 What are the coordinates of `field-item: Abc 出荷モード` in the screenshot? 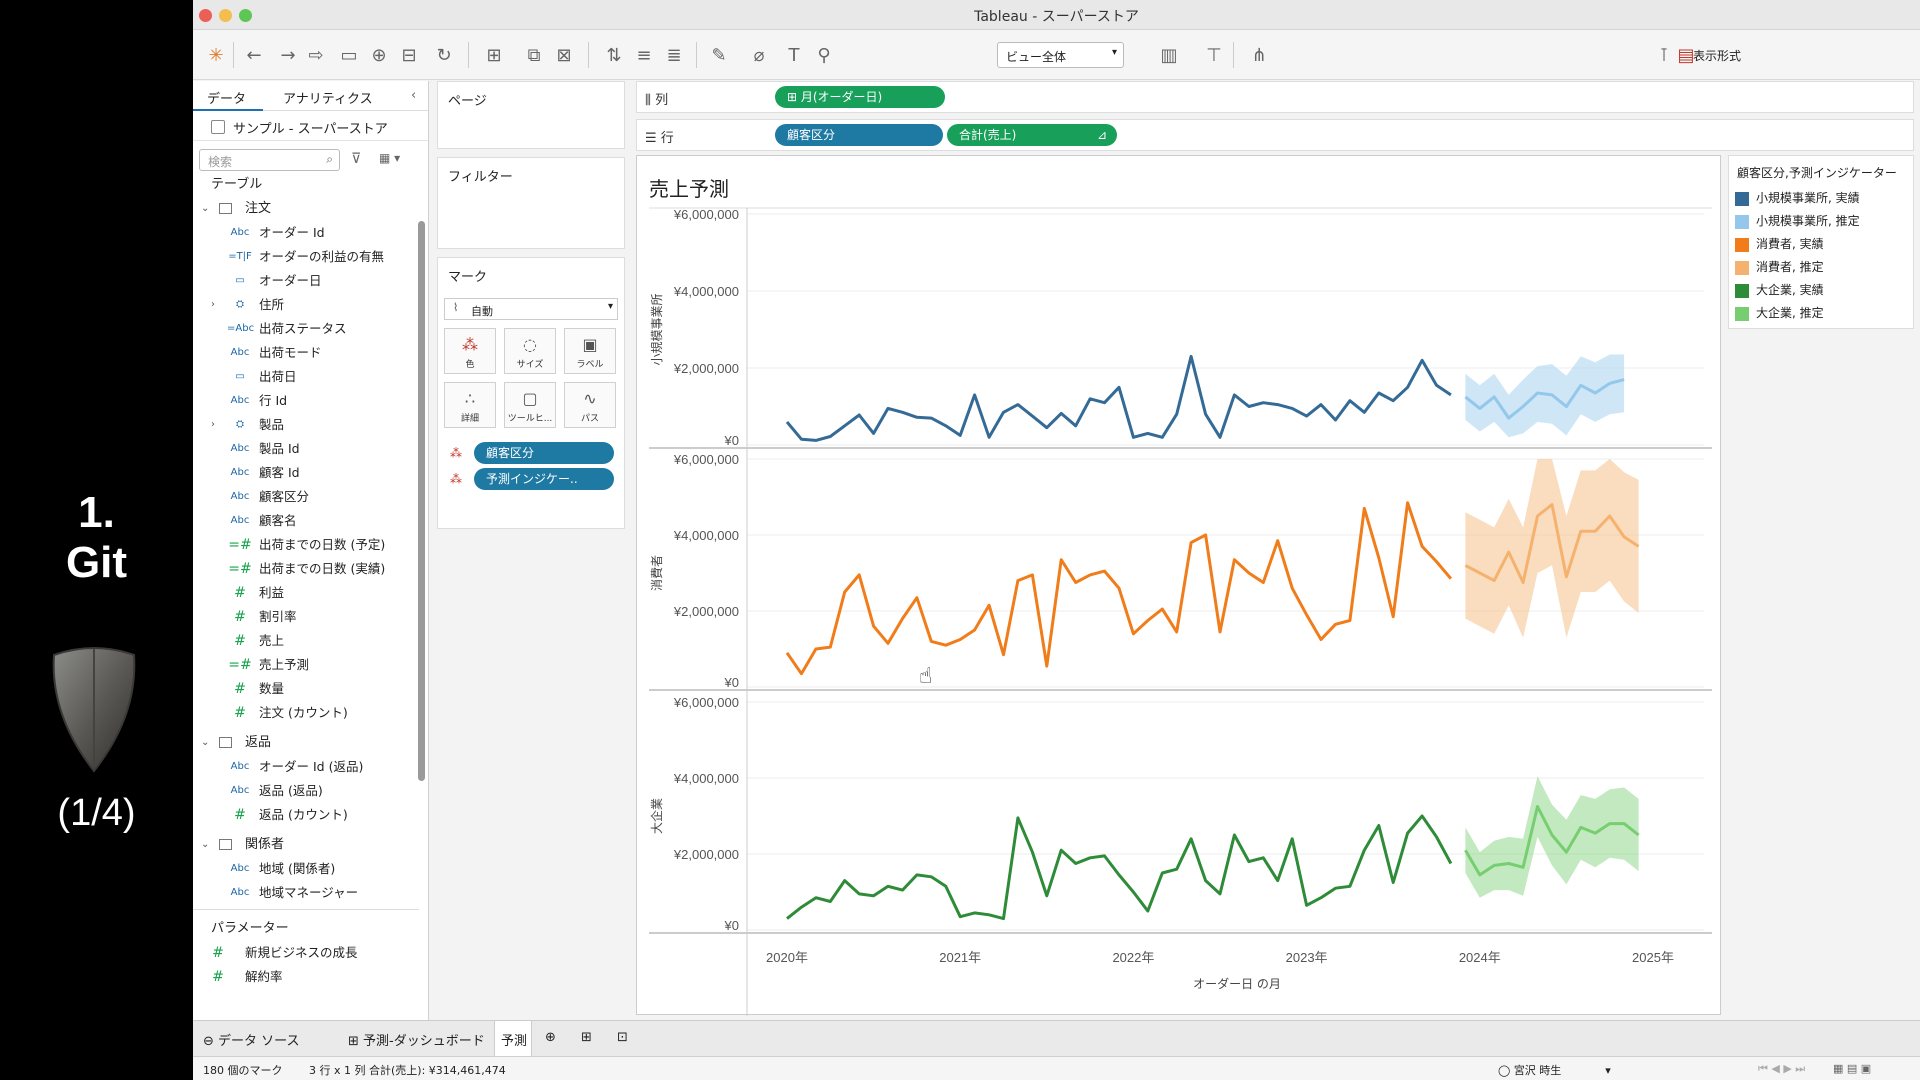 It's located at (306, 353).